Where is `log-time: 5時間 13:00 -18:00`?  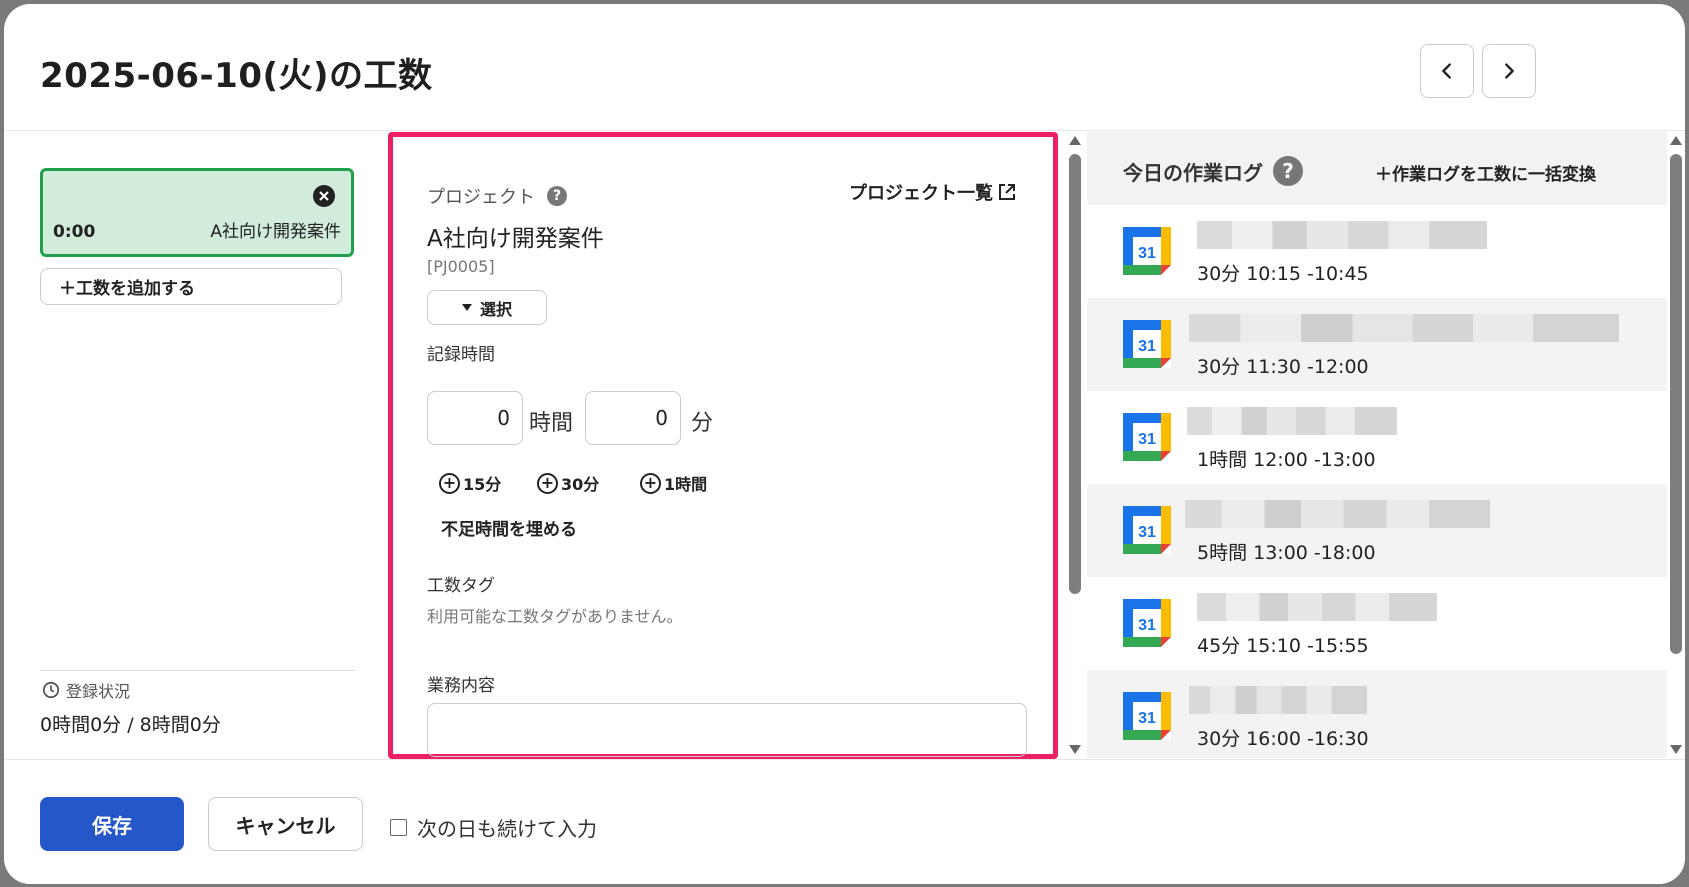
log-time: 5時間 13:00 -18:00 is located at coordinates (1286, 553).